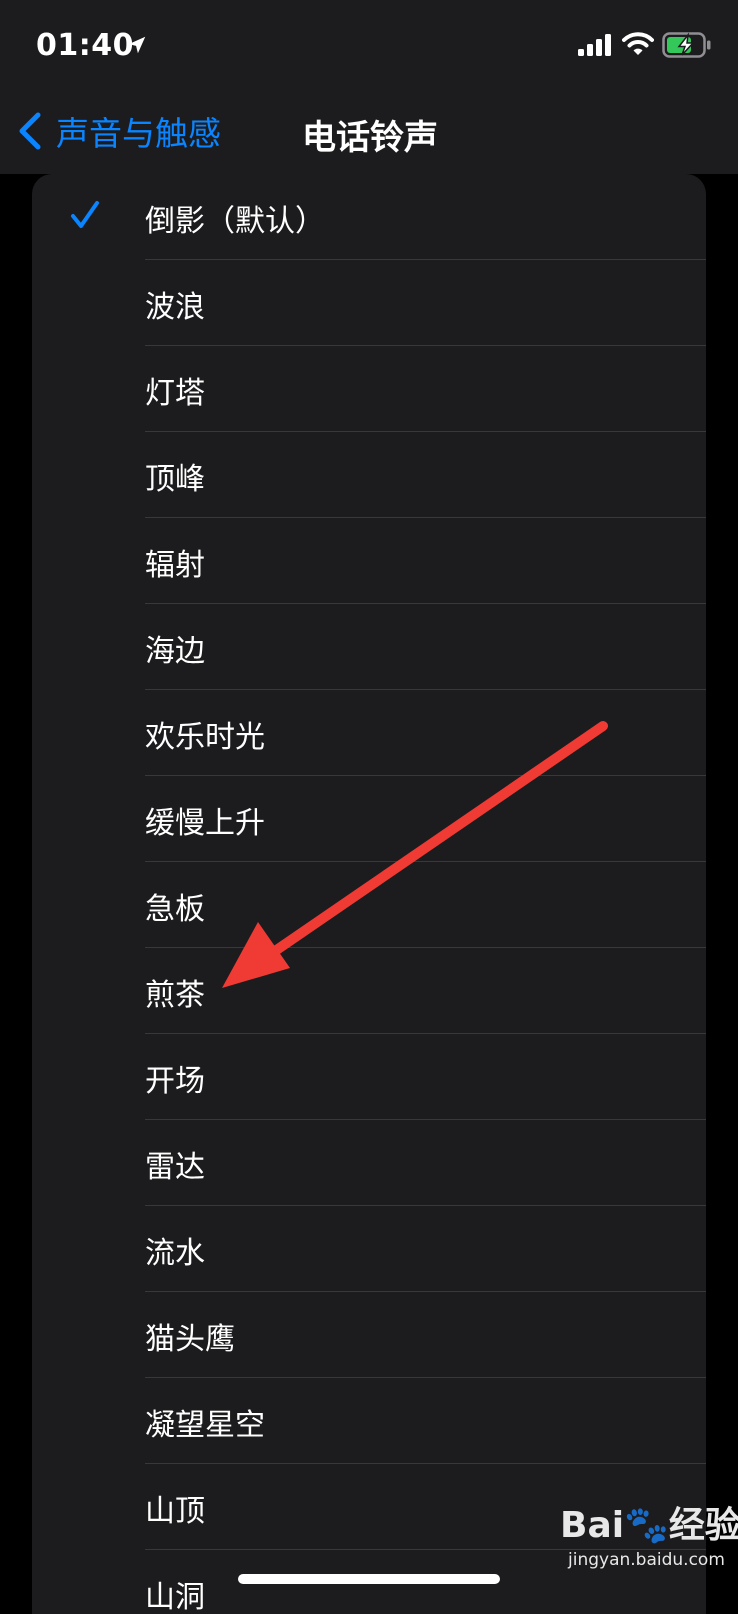 This screenshot has height=1614, width=738. What do you see at coordinates (646, 1560) in the screenshot?
I see `watermark-url: jingyan.baidu.com` at bounding box center [646, 1560].